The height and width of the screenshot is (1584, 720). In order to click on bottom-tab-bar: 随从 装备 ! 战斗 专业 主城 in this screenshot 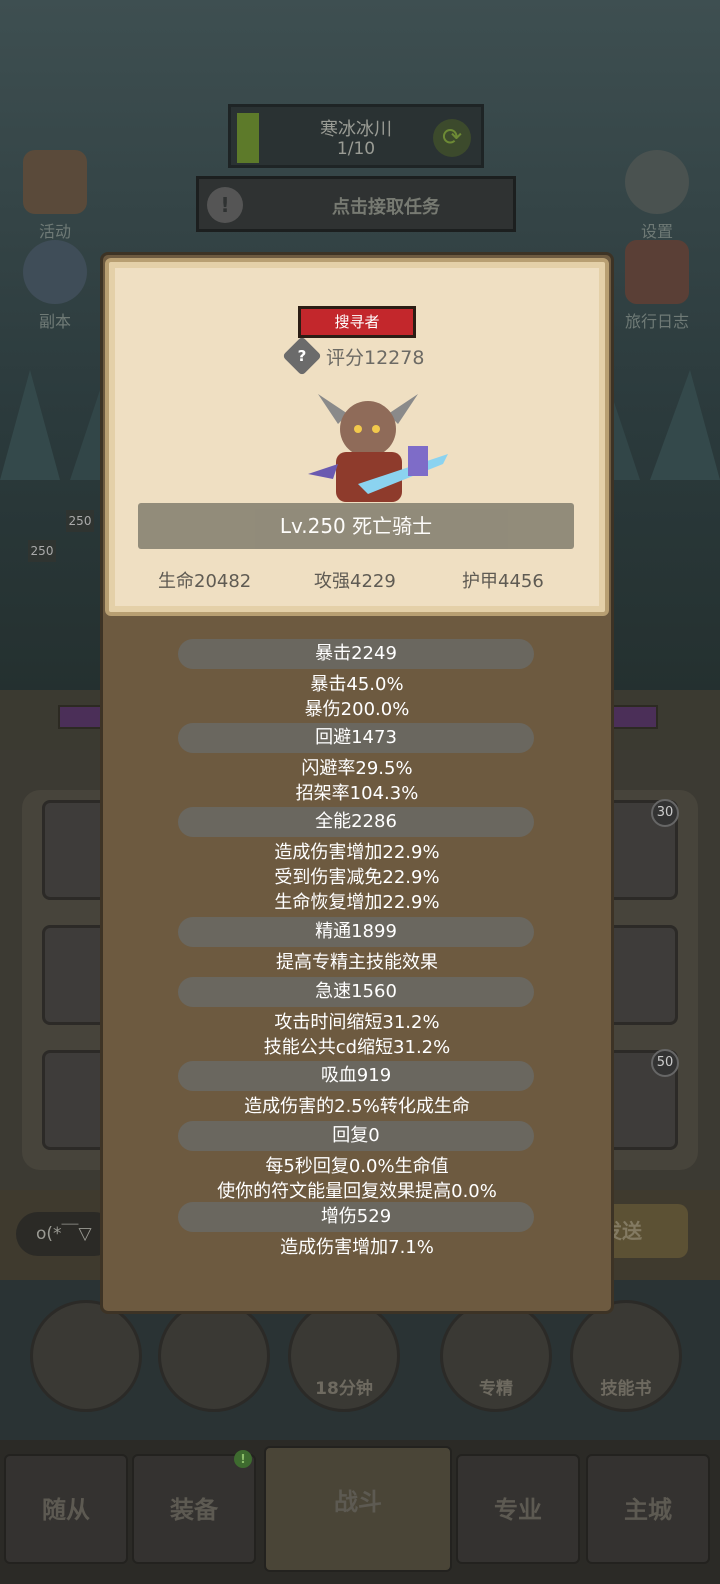, I will do `click(360, 1512)`.